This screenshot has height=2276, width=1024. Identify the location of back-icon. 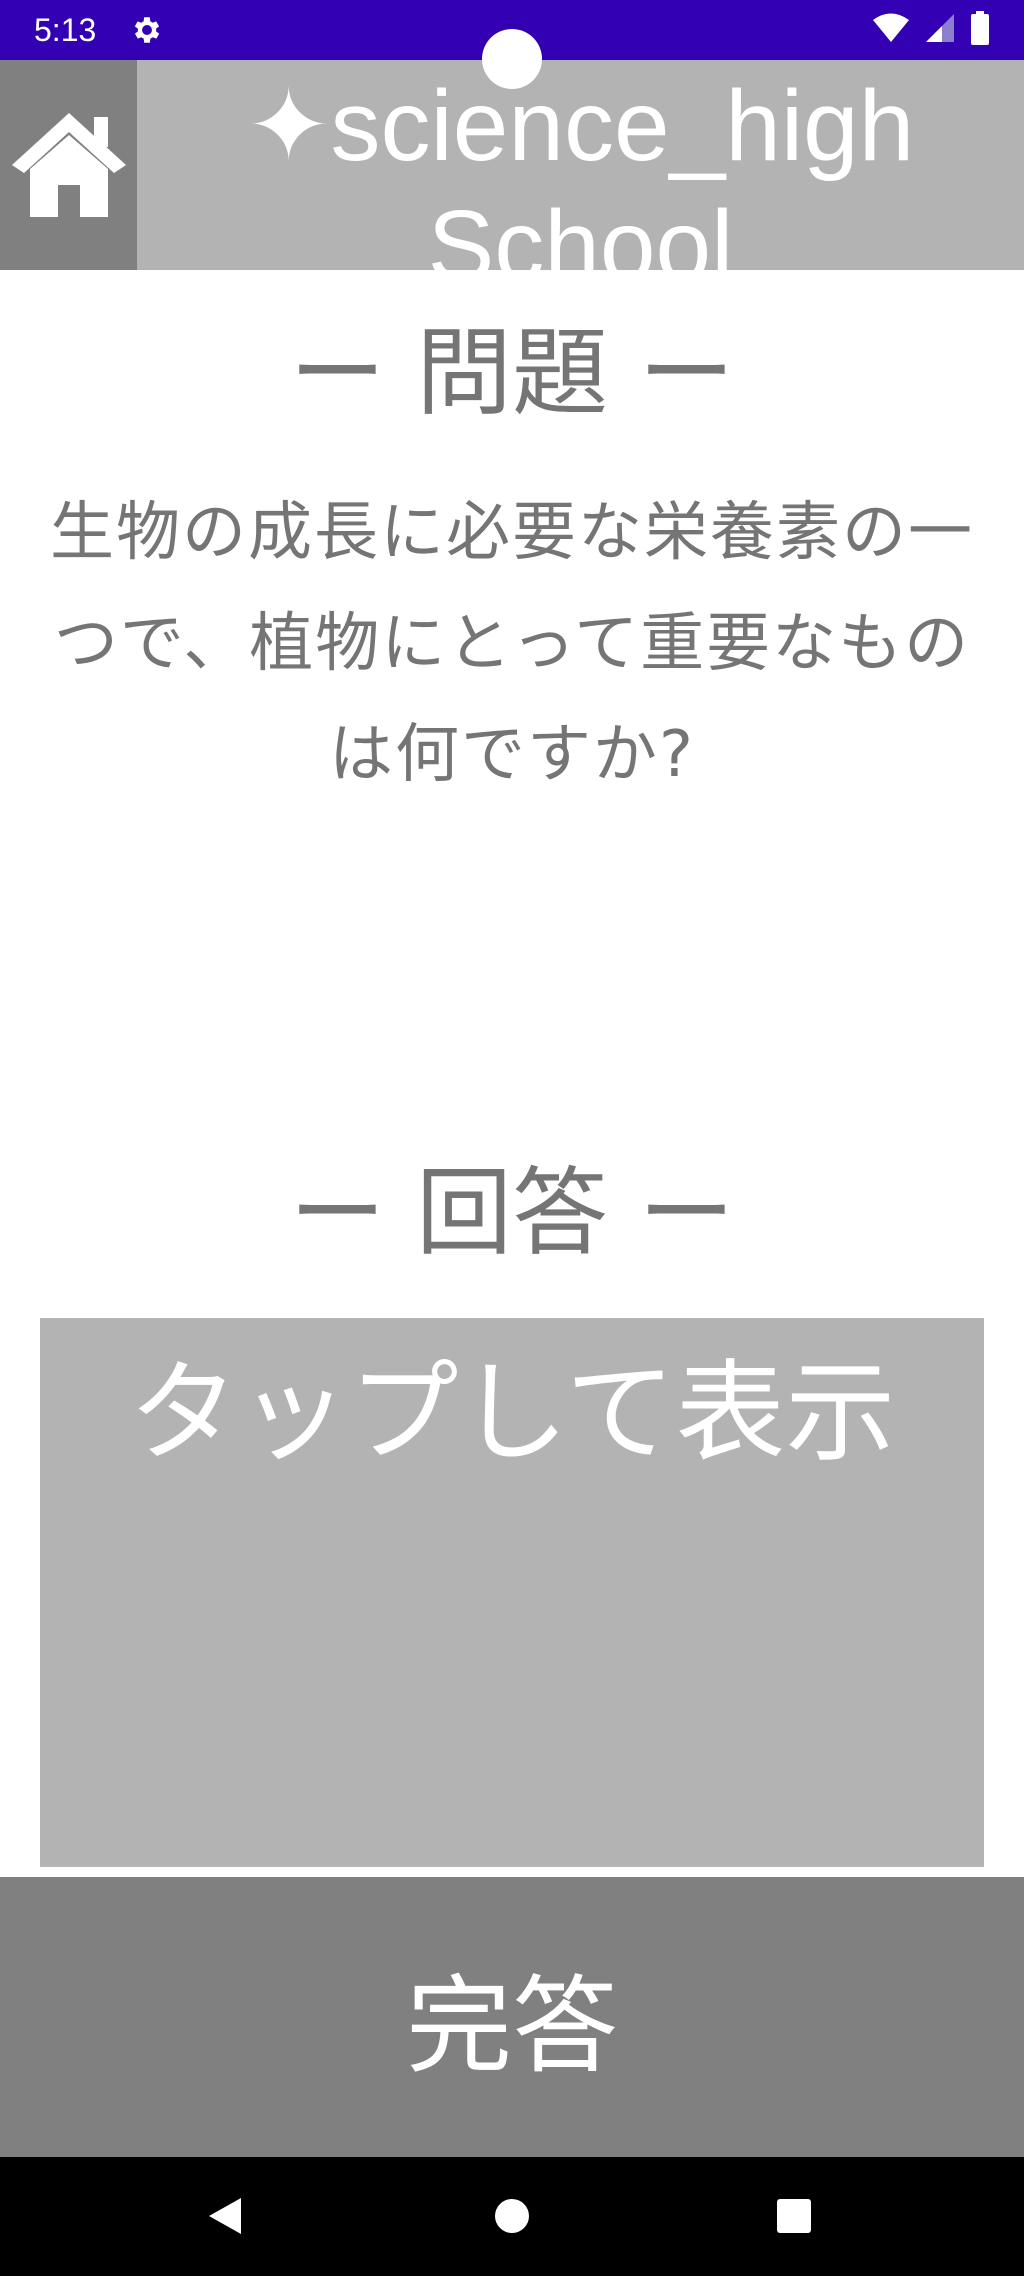
(225, 2216).